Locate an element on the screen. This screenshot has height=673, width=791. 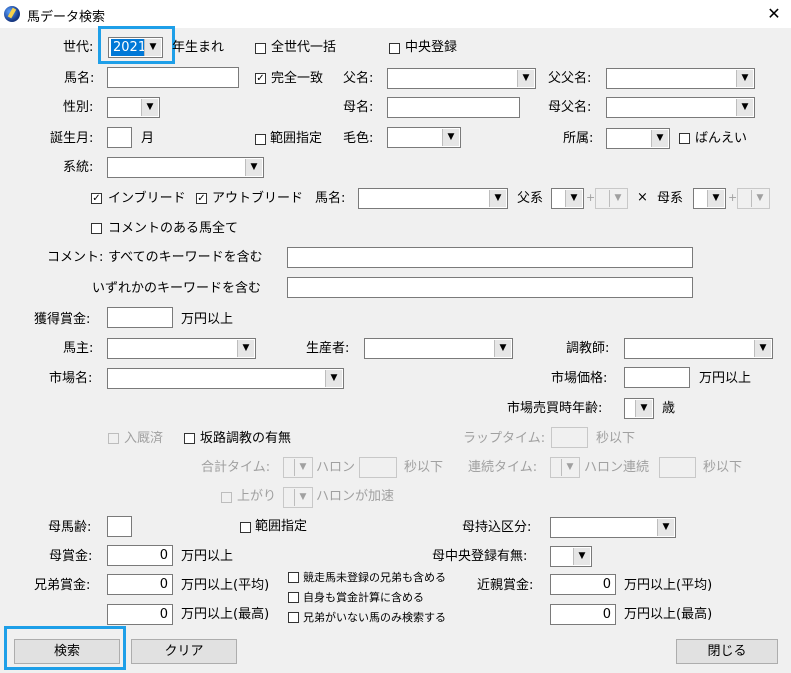
coat-select: ▼ is located at coordinates (424, 137).